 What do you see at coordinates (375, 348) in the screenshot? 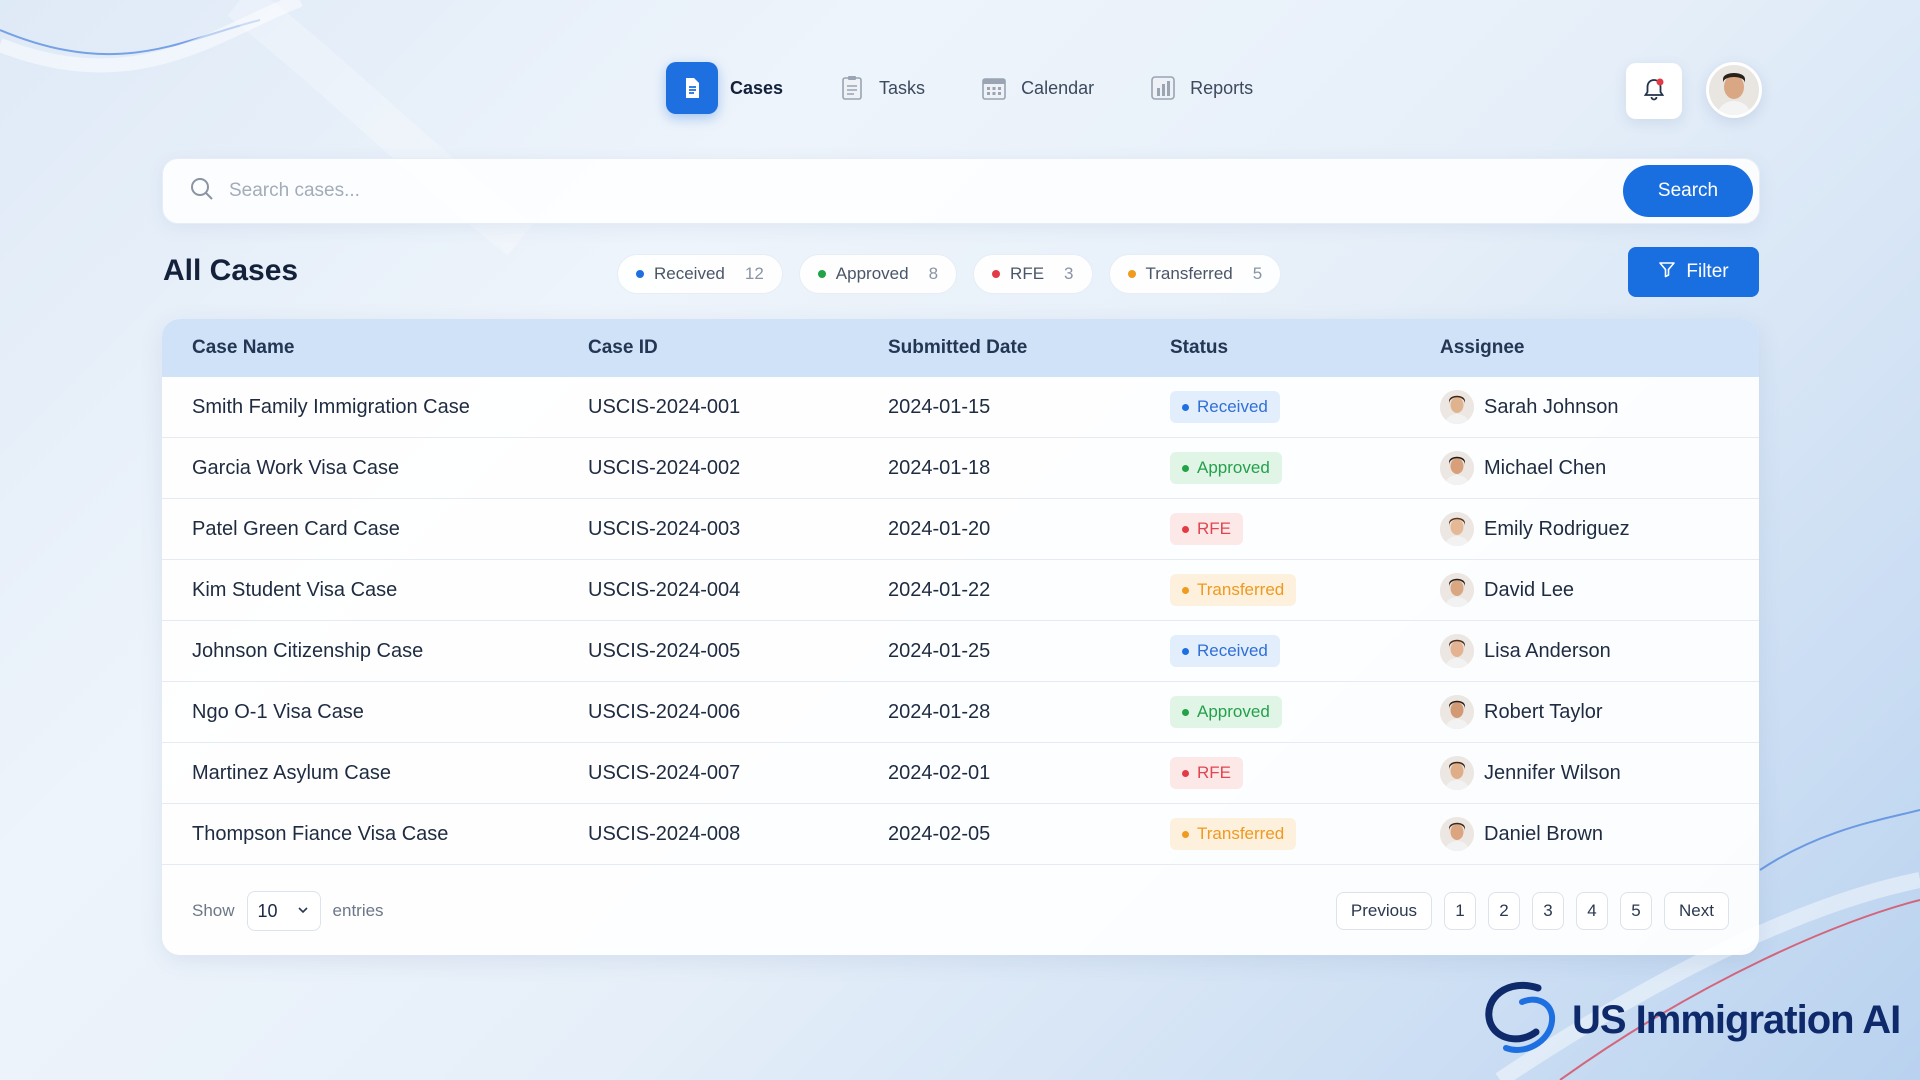
I see `column-header: Case Name` at bounding box center [375, 348].